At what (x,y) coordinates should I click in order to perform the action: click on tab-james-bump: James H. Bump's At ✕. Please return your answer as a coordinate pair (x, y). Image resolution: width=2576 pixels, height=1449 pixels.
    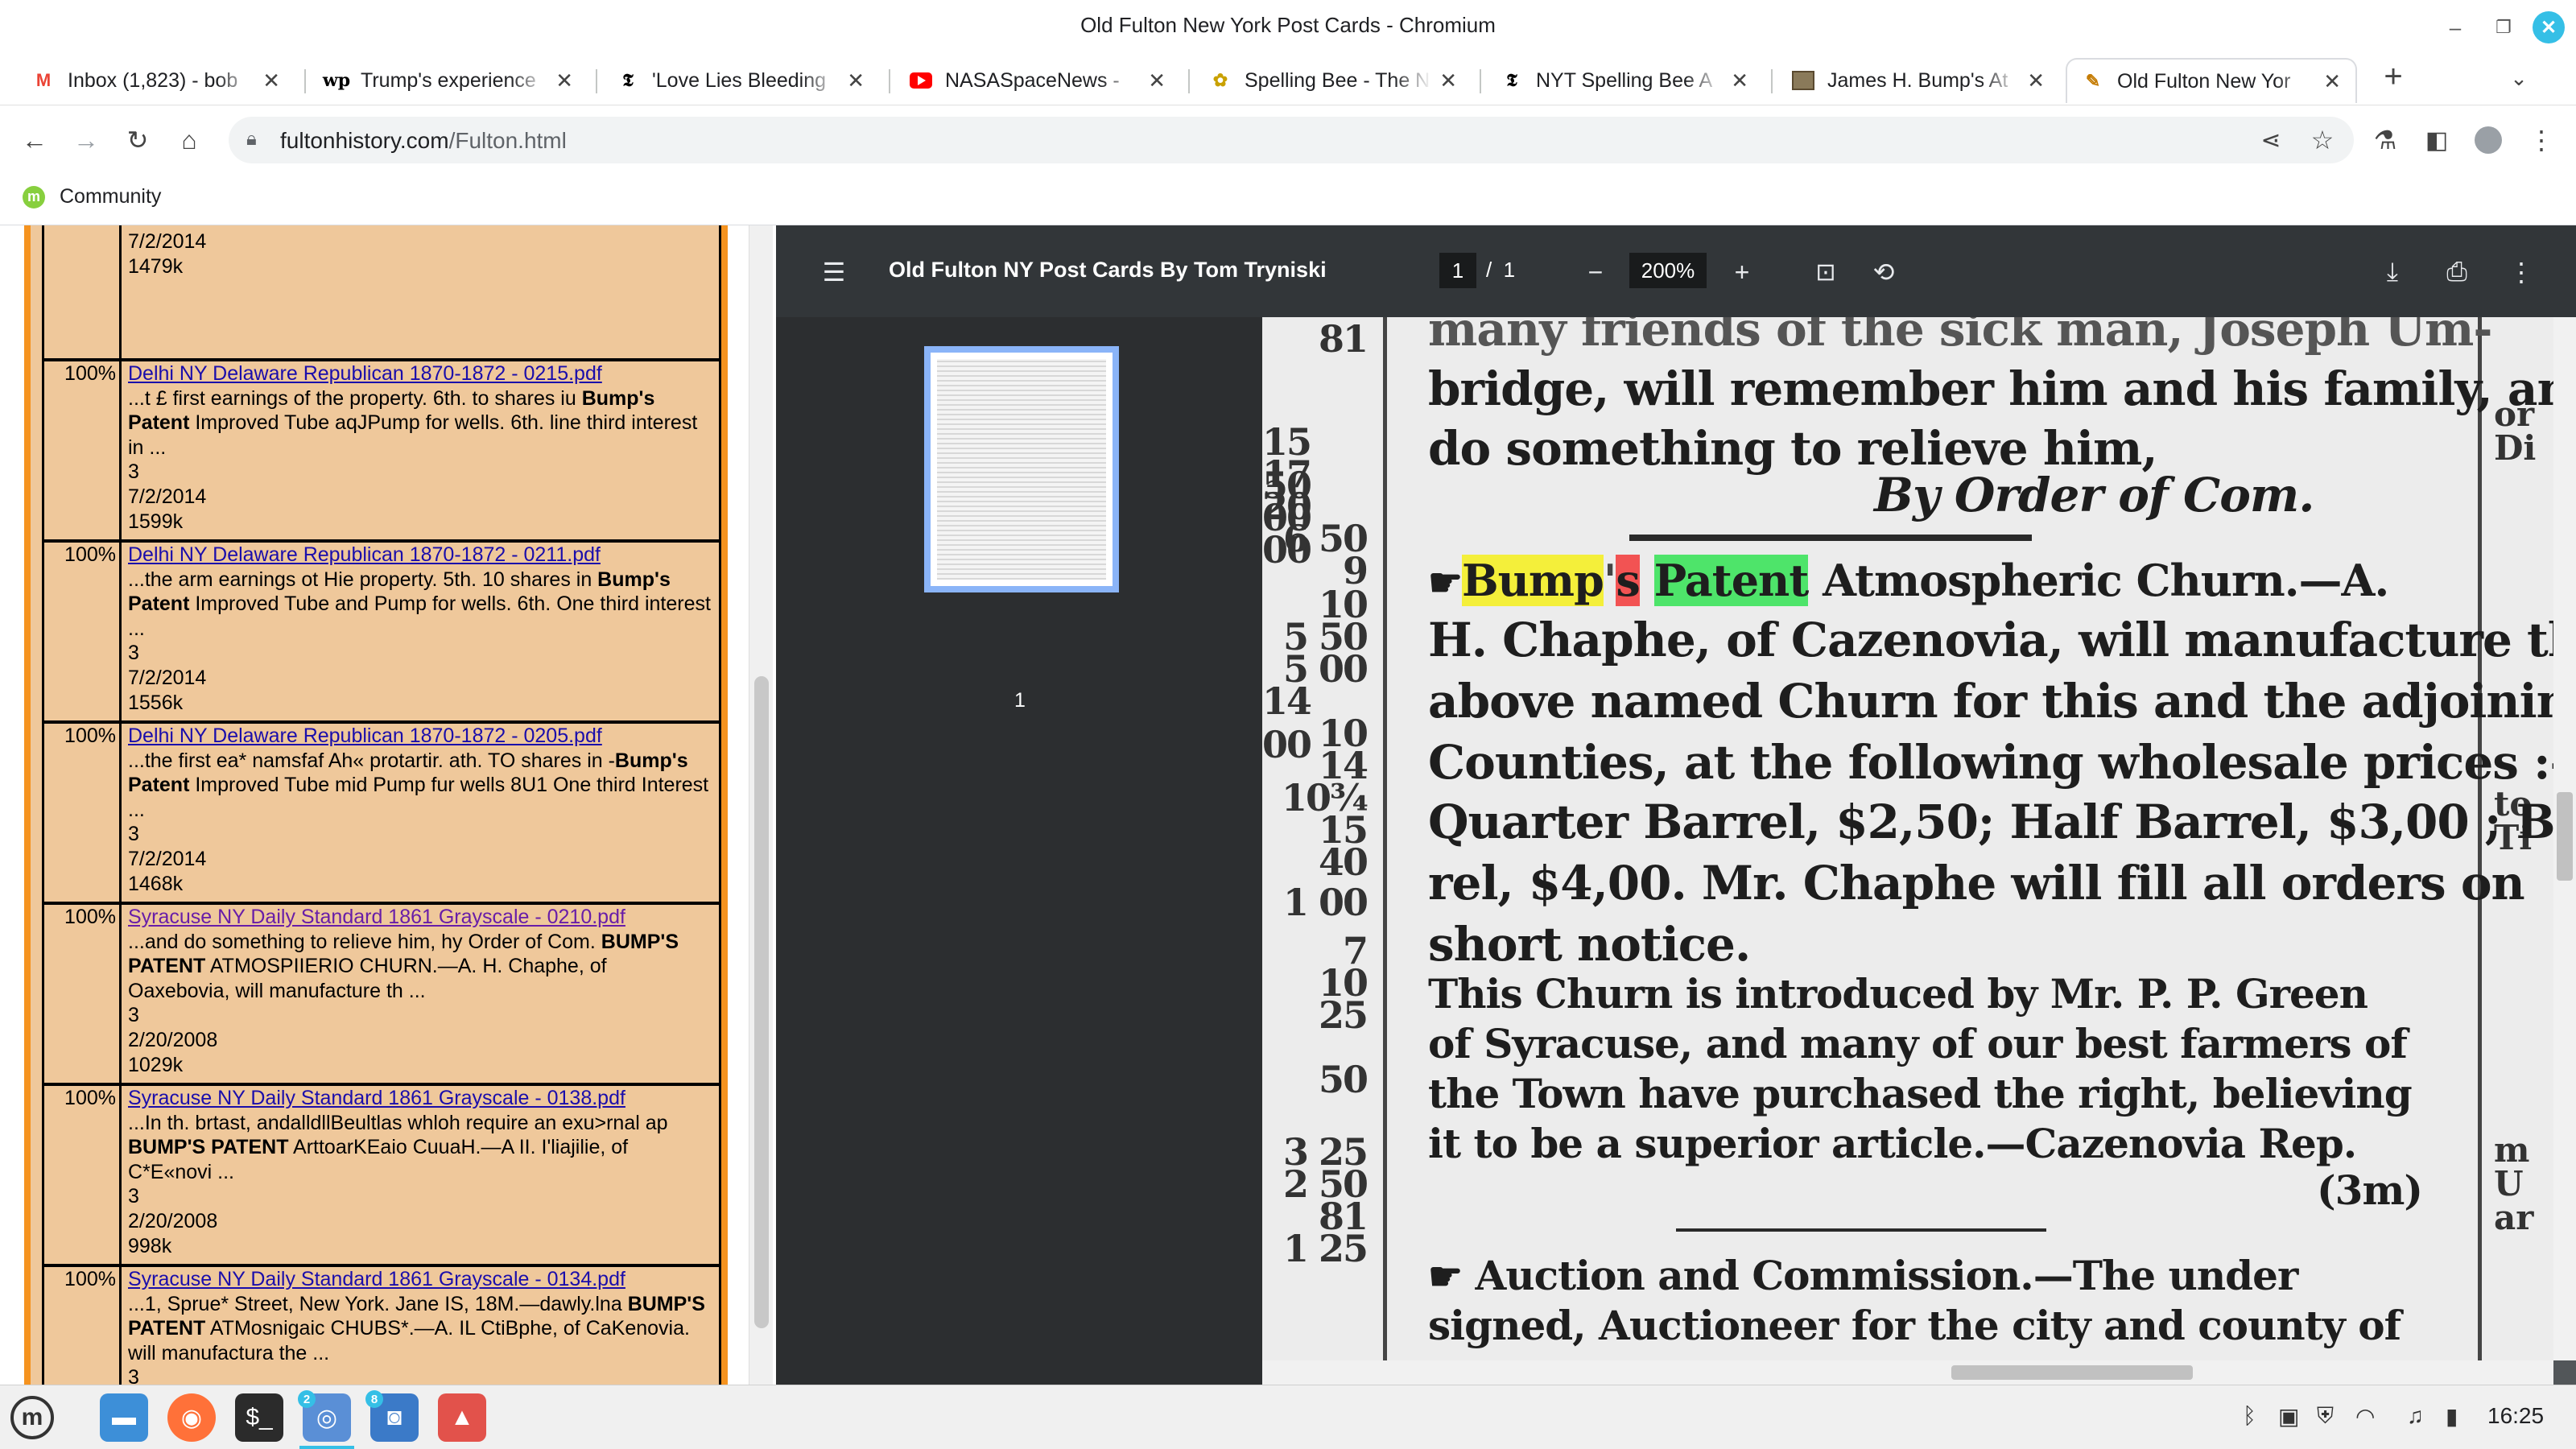
    Looking at the image, I should click on (1918, 80).